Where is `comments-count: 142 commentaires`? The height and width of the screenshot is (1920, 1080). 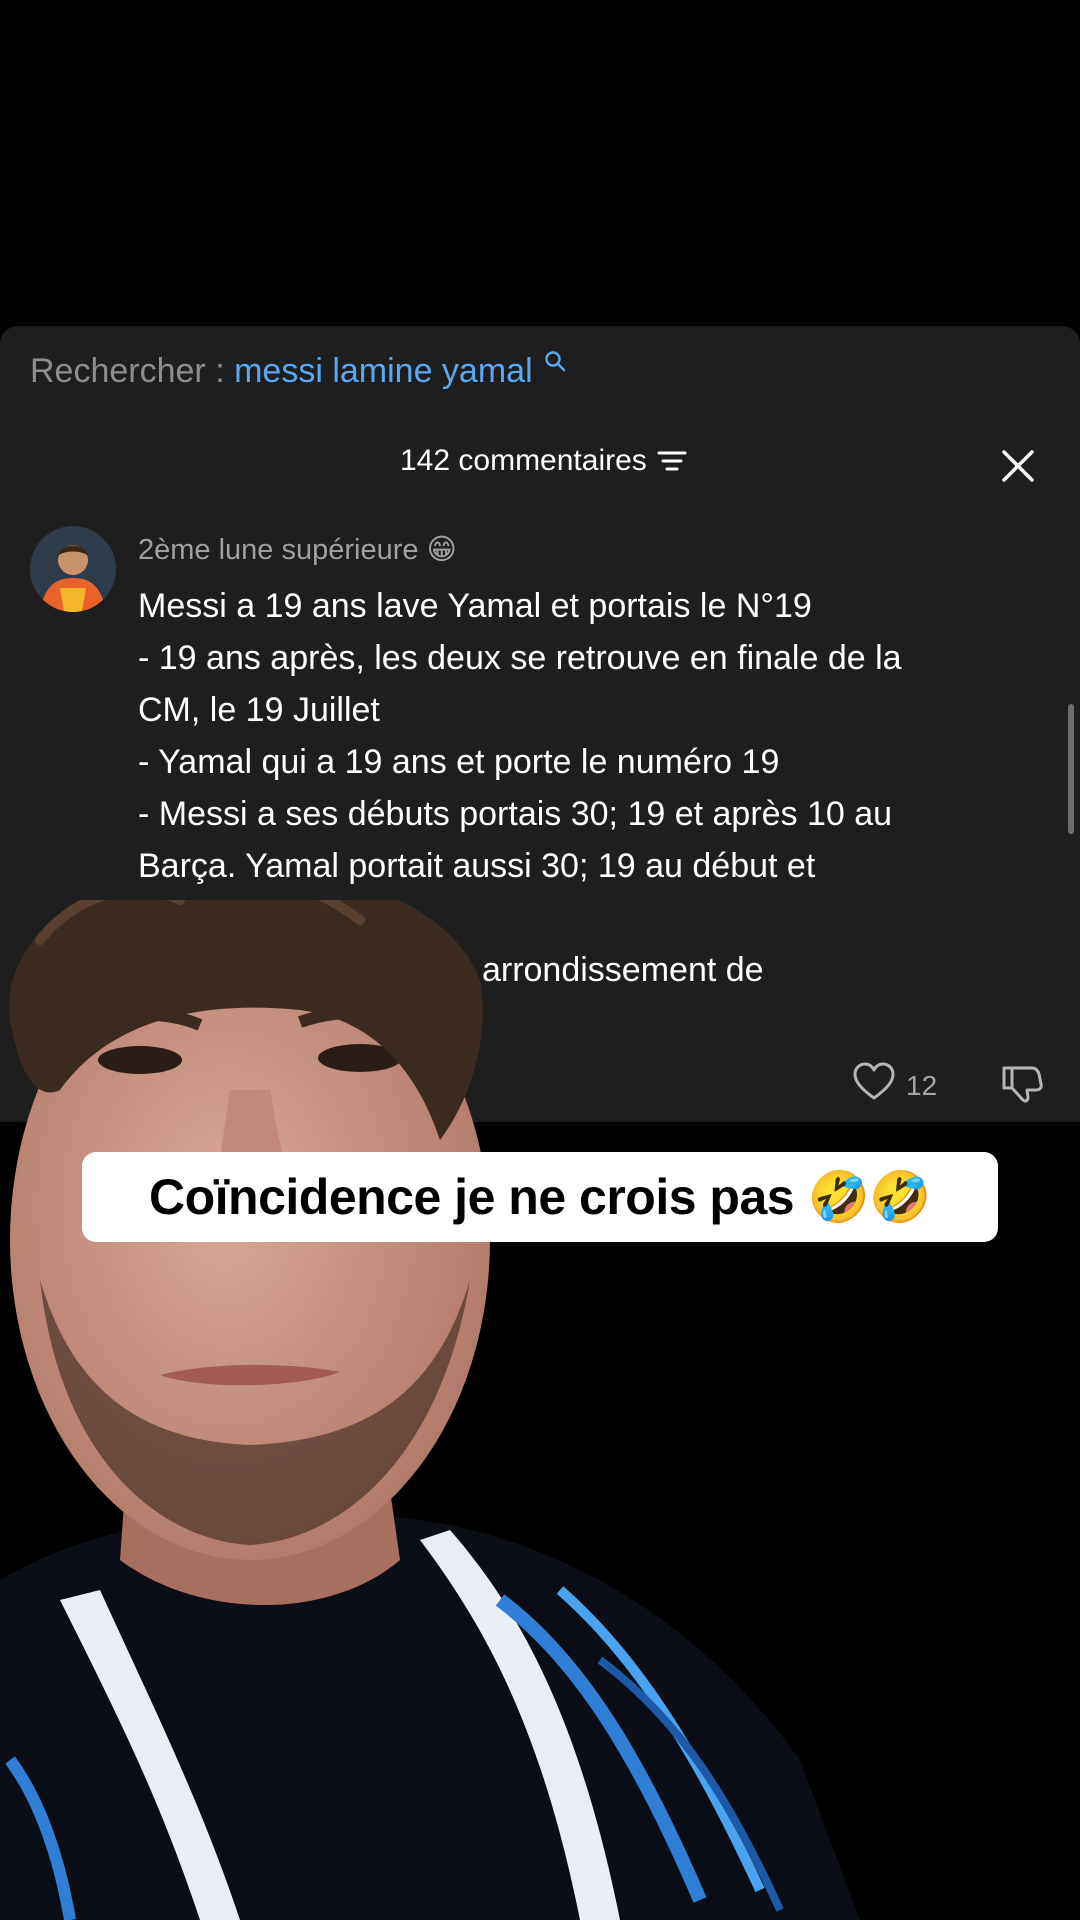 comments-count: 142 commentaires is located at coordinates (543, 461).